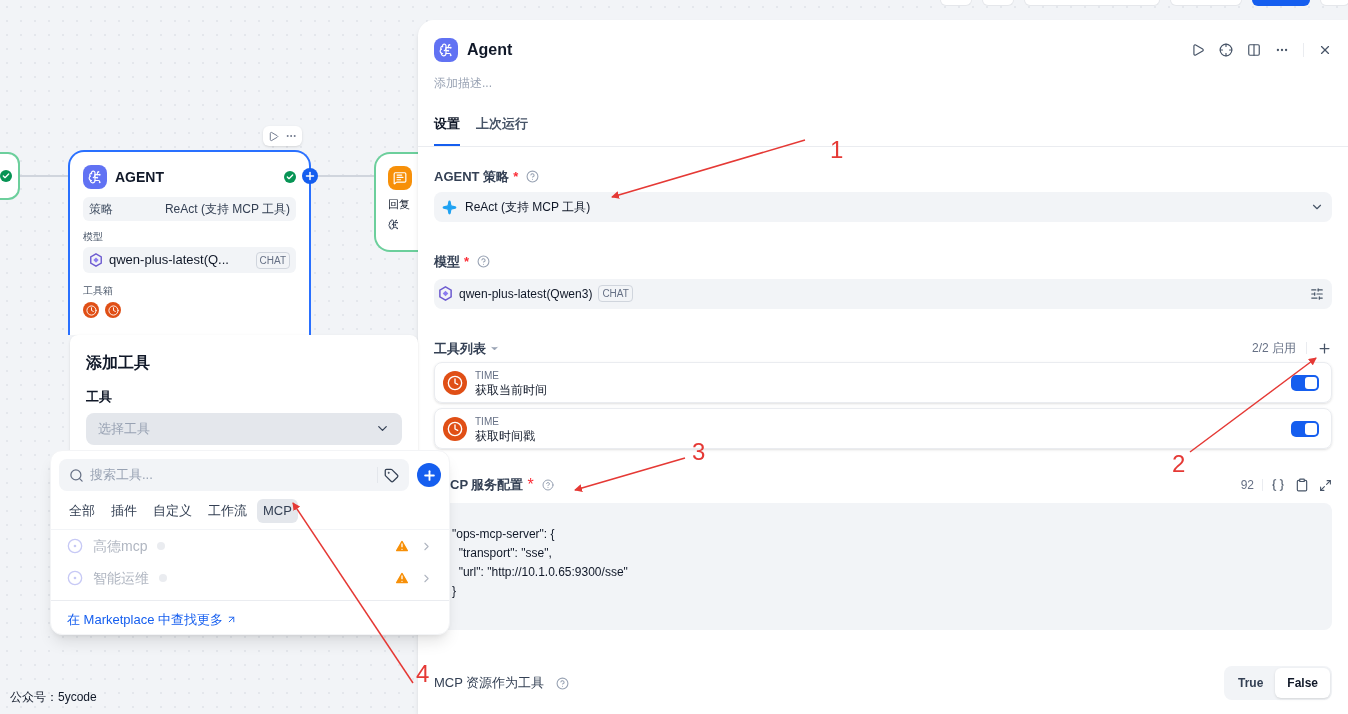 This screenshot has width=1348, height=714. What do you see at coordinates (124, 511) in the screenshot?
I see `filter-tab: 插件` at bounding box center [124, 511].